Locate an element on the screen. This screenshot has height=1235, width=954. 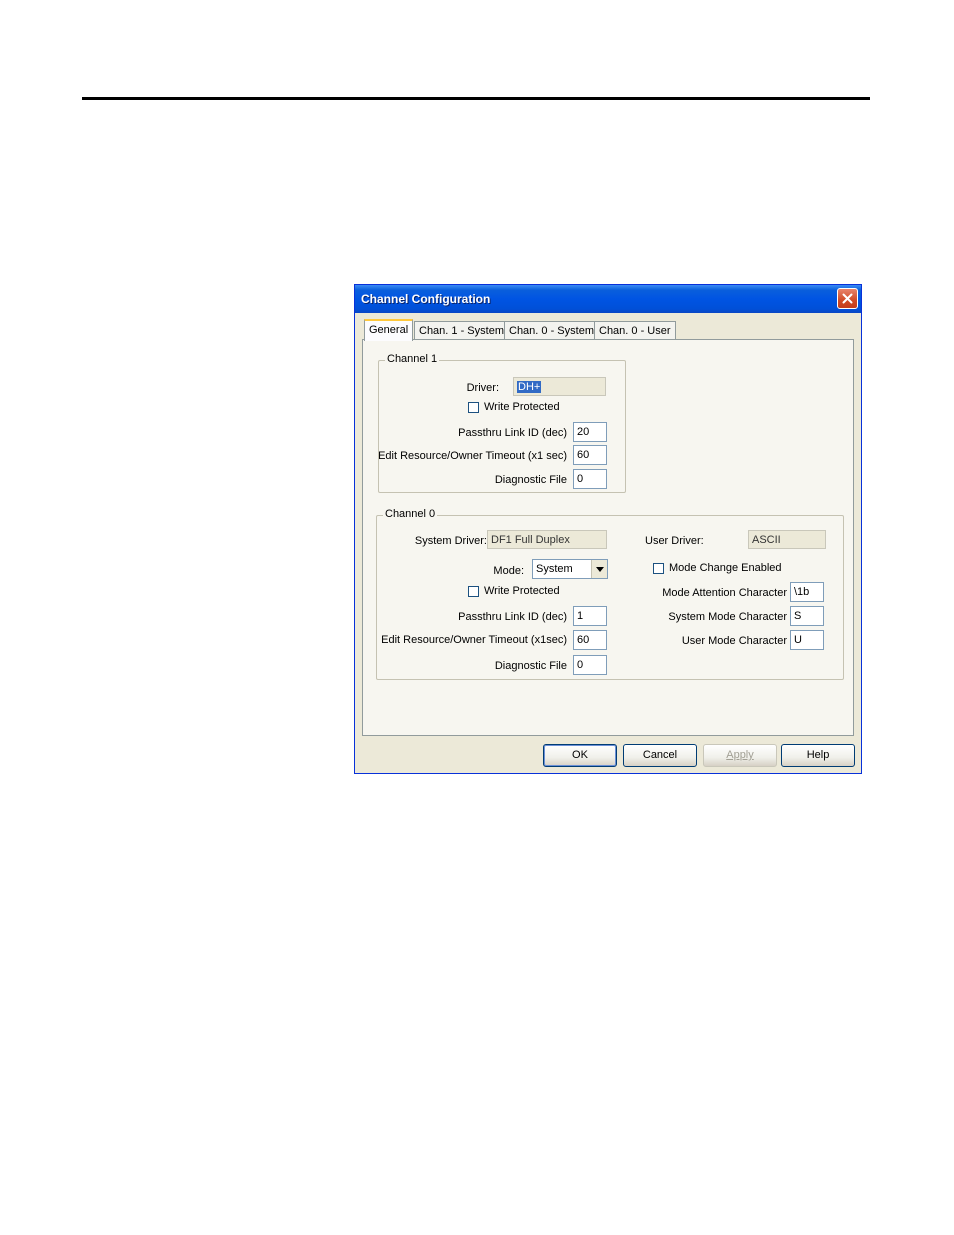
channel0-write-protected-checkbox is located at coordinates (473, 591).